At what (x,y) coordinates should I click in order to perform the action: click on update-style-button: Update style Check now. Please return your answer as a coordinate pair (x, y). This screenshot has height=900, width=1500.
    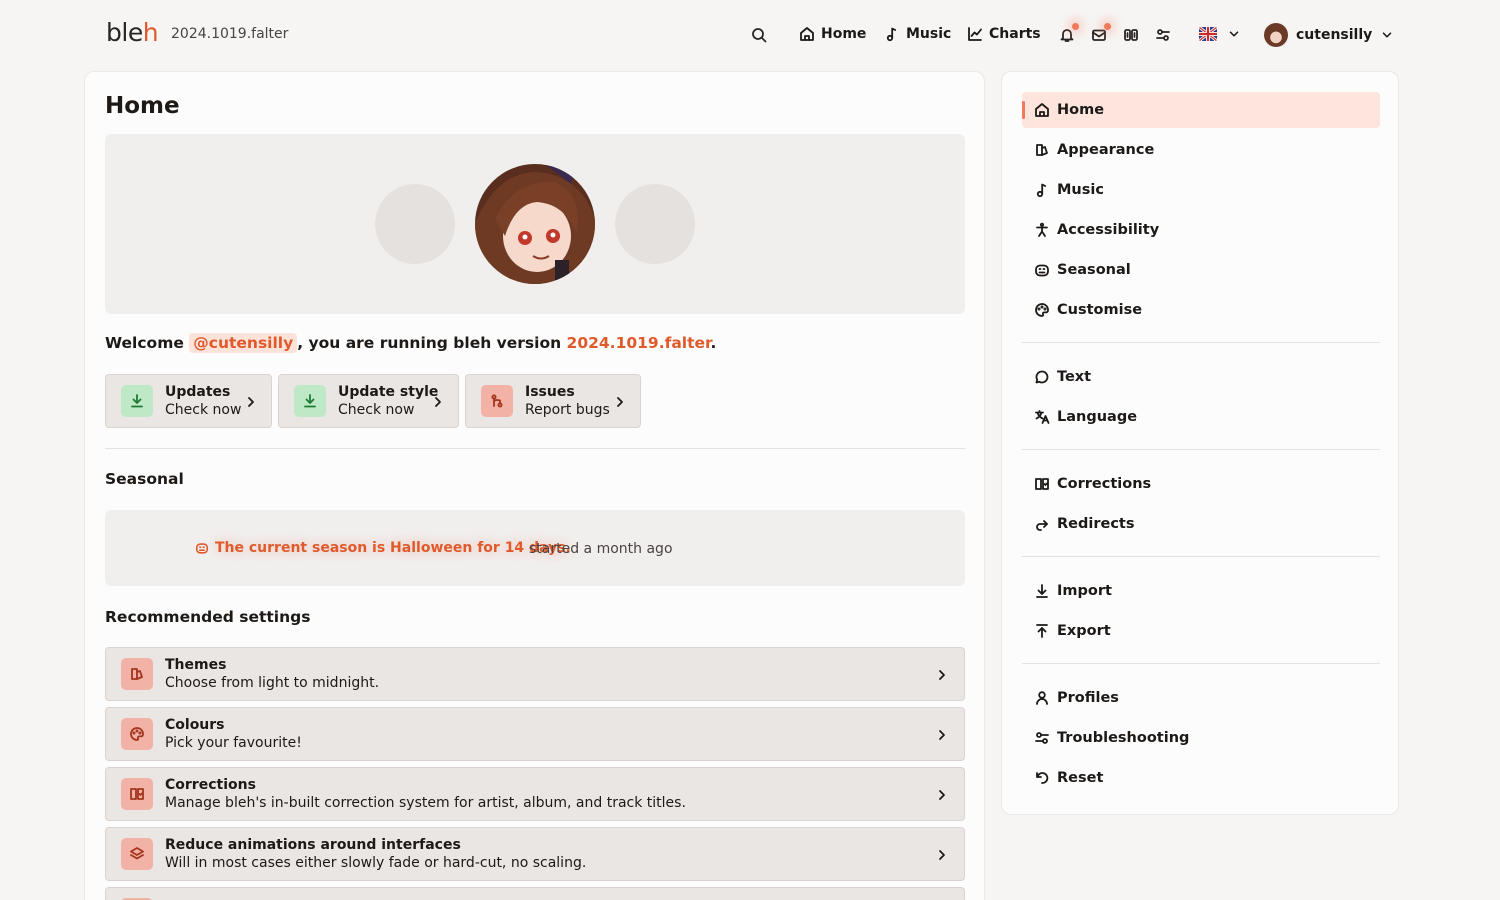
    Looking at the image, I should click on (368, 401).